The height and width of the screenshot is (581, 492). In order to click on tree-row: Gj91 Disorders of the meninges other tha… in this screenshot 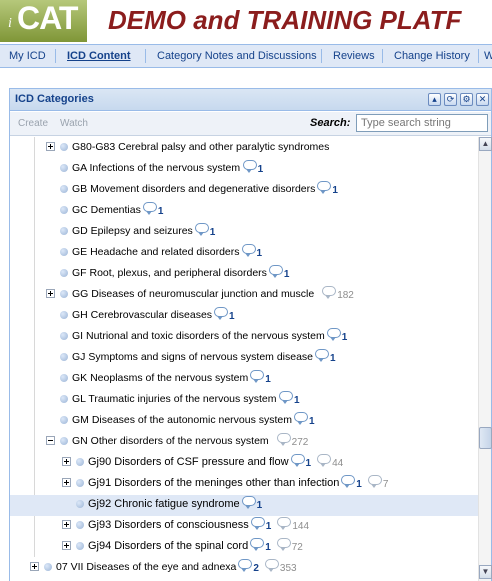, I will do `click(244, 484)`.